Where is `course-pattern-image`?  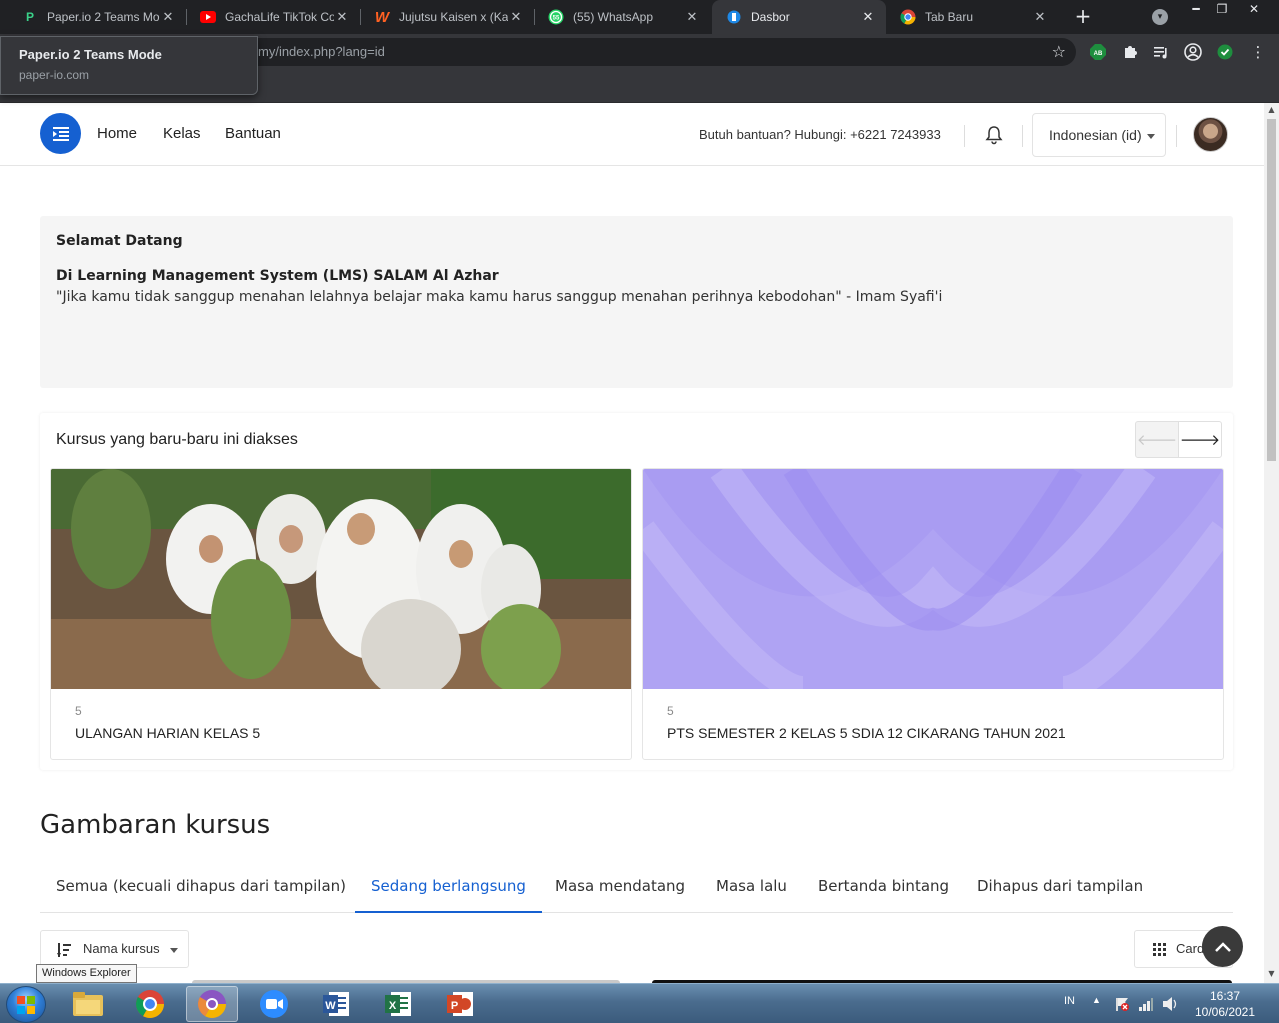
course-pattern-image is located at coordinates (933, 579).